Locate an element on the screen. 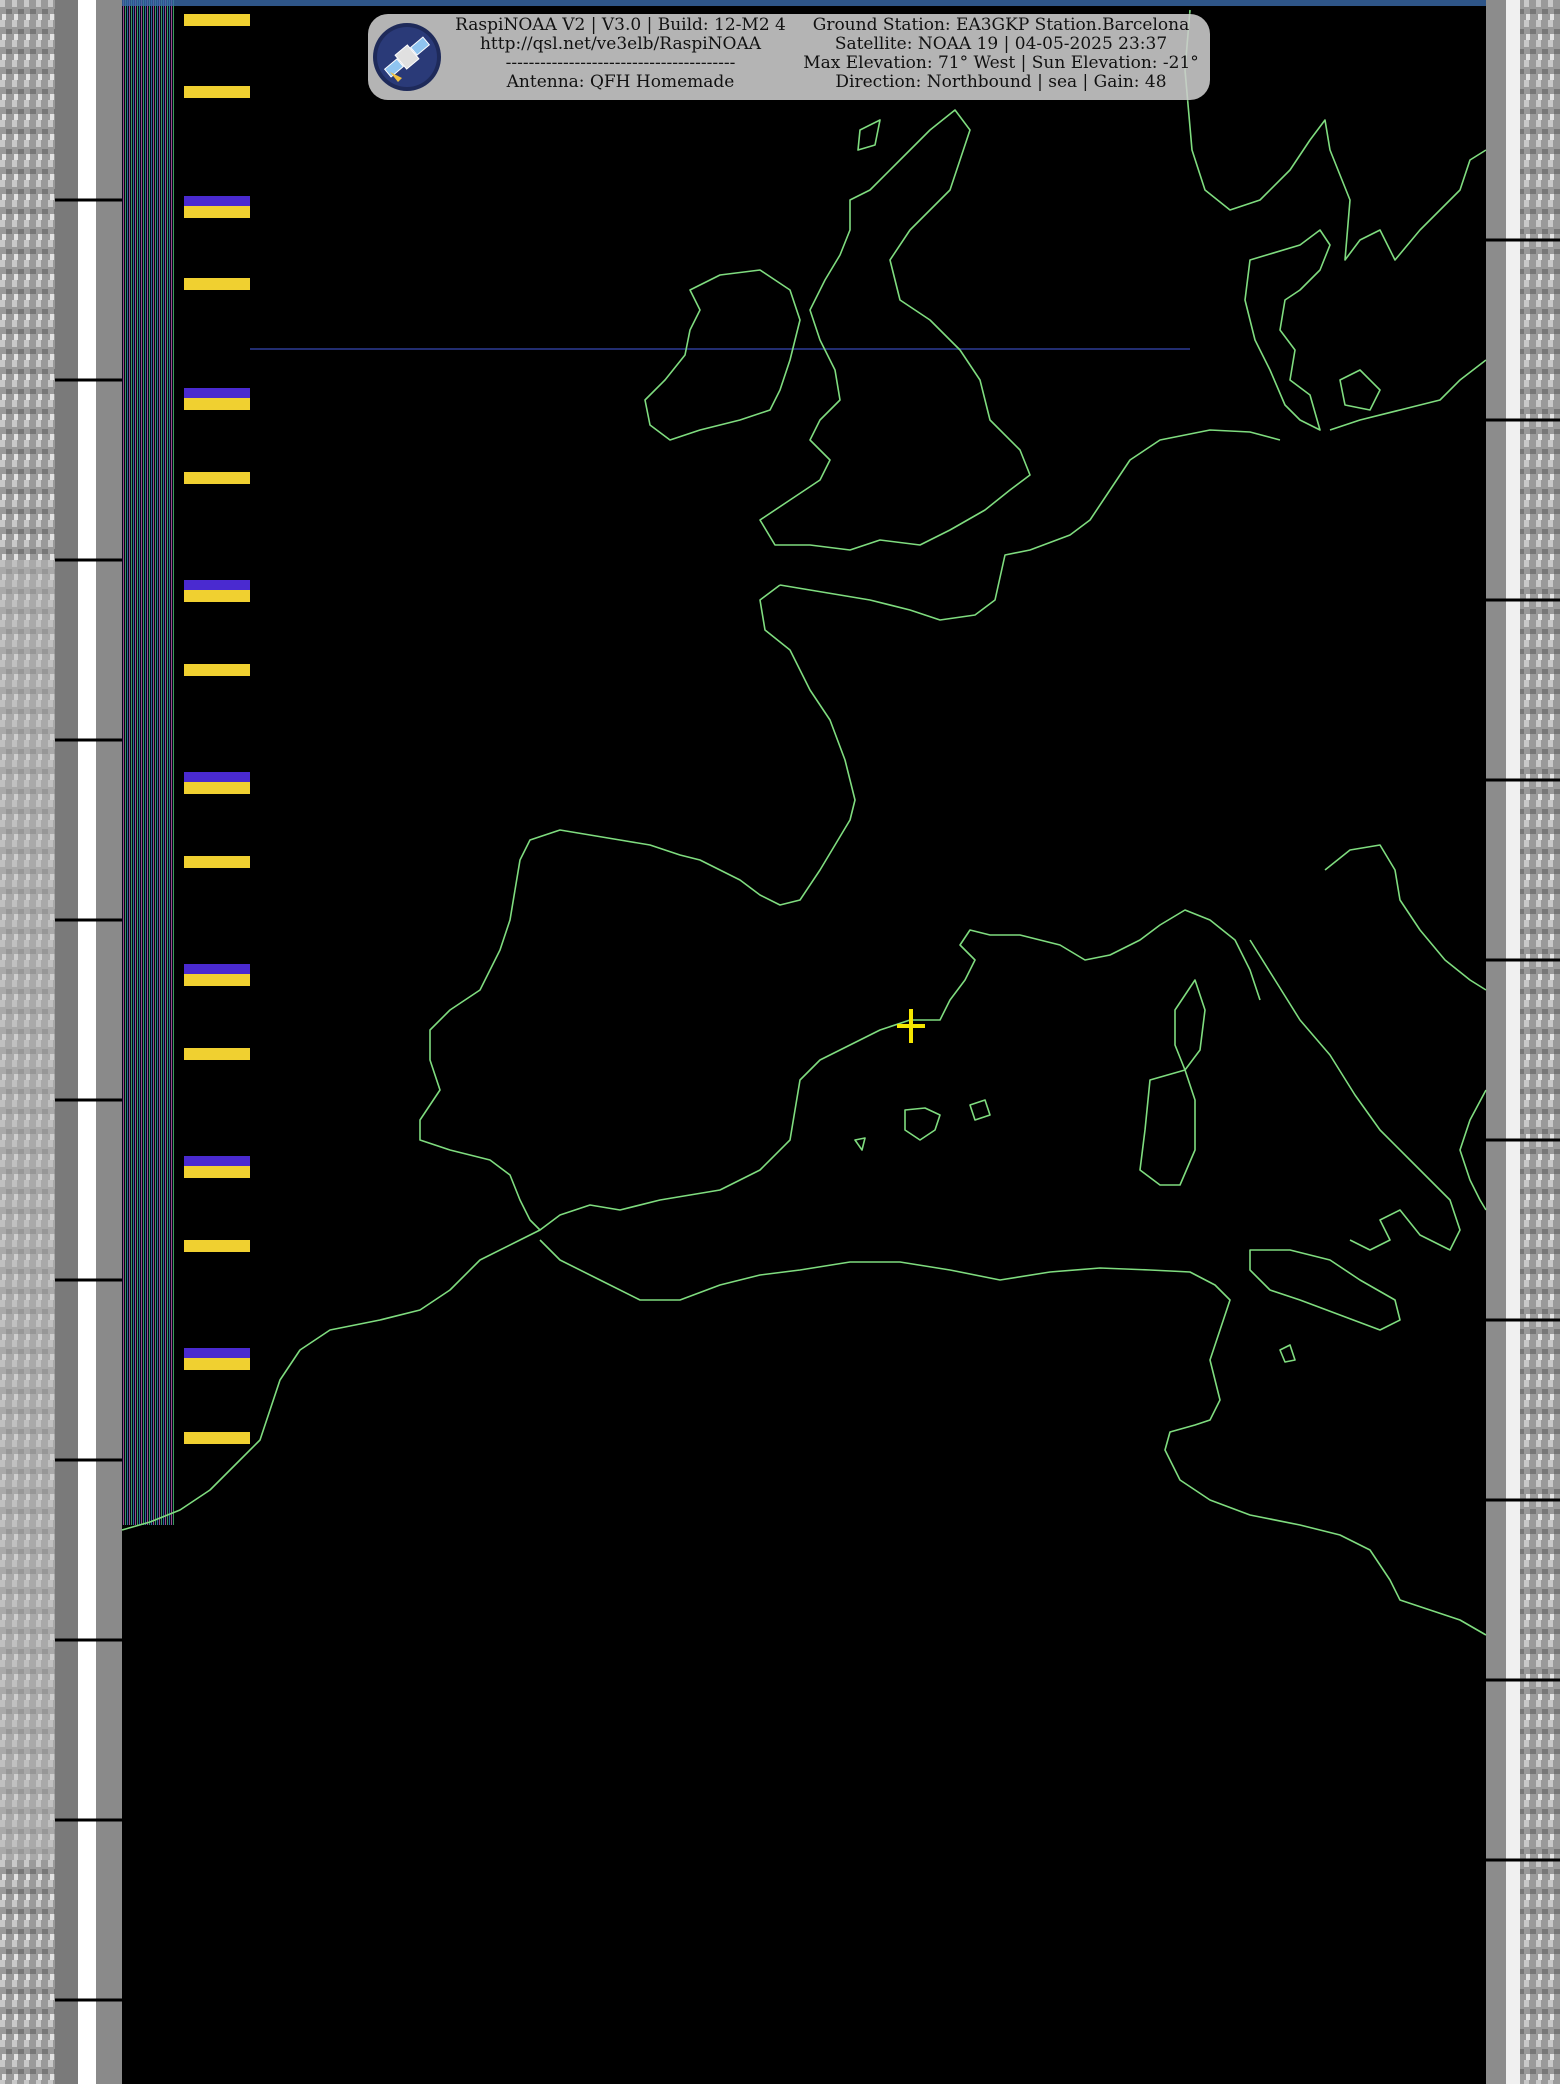  app-url-text: http://qsl.net/ve3elb/RaspiNOAA is located at coordinates (620, 44).